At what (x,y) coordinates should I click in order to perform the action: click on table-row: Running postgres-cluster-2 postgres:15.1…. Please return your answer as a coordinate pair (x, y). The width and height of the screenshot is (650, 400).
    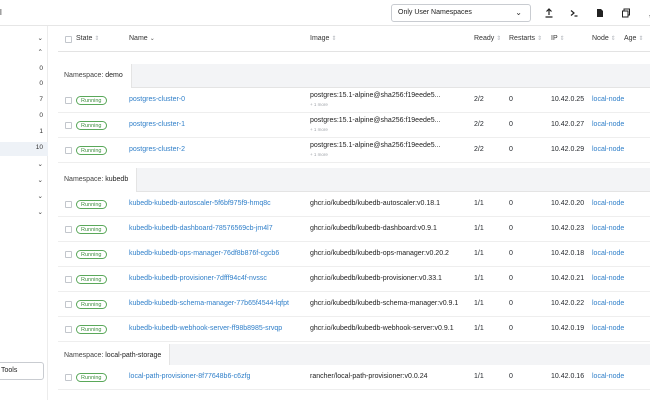
    Looking at the image, I should click on (354, 150).